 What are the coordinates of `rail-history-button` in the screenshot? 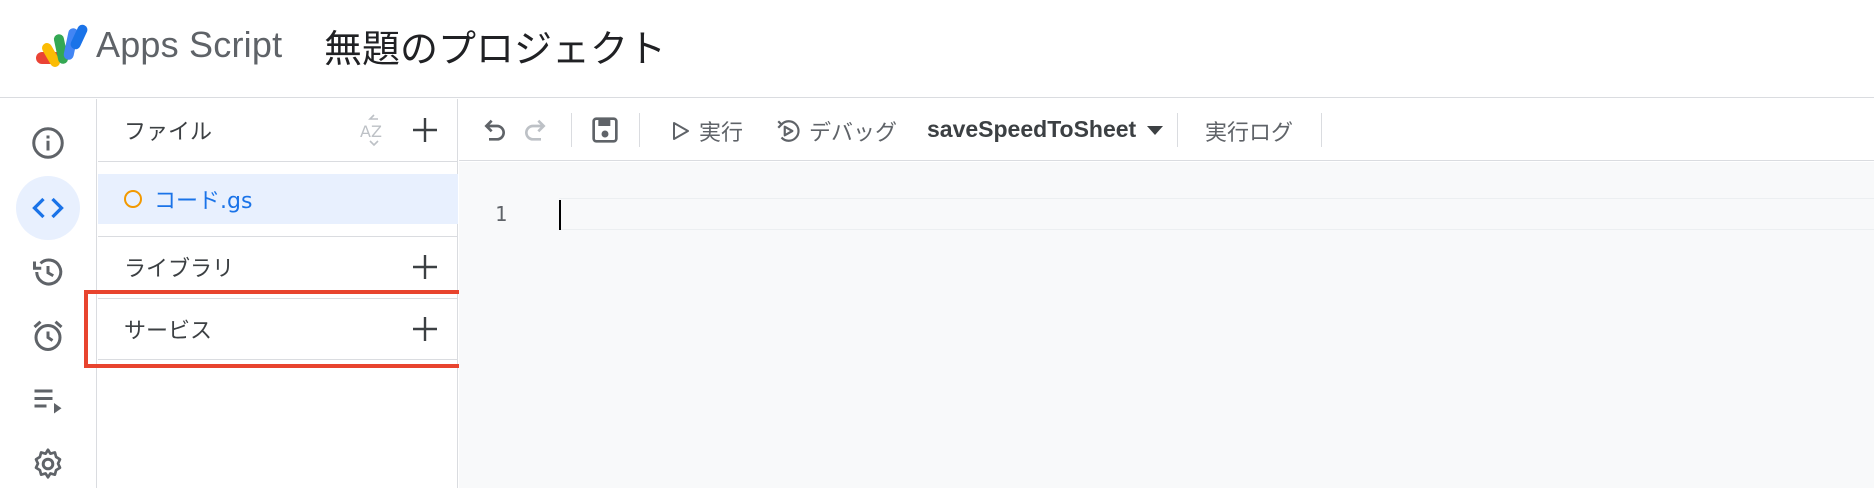 It's located at (48, 272).